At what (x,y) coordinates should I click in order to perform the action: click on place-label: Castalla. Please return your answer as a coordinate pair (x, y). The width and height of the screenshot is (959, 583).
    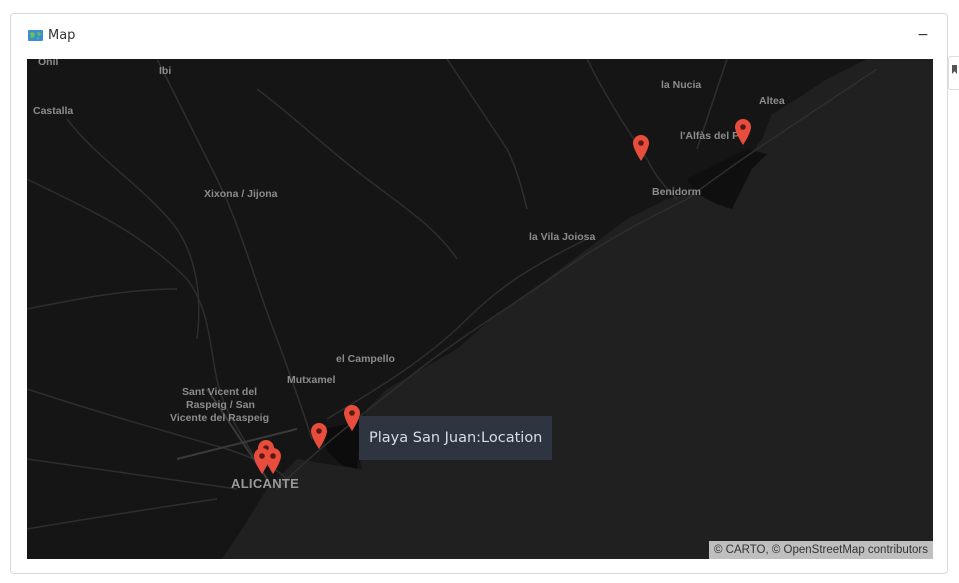
    Looking at the image, I should click on (53, 111).